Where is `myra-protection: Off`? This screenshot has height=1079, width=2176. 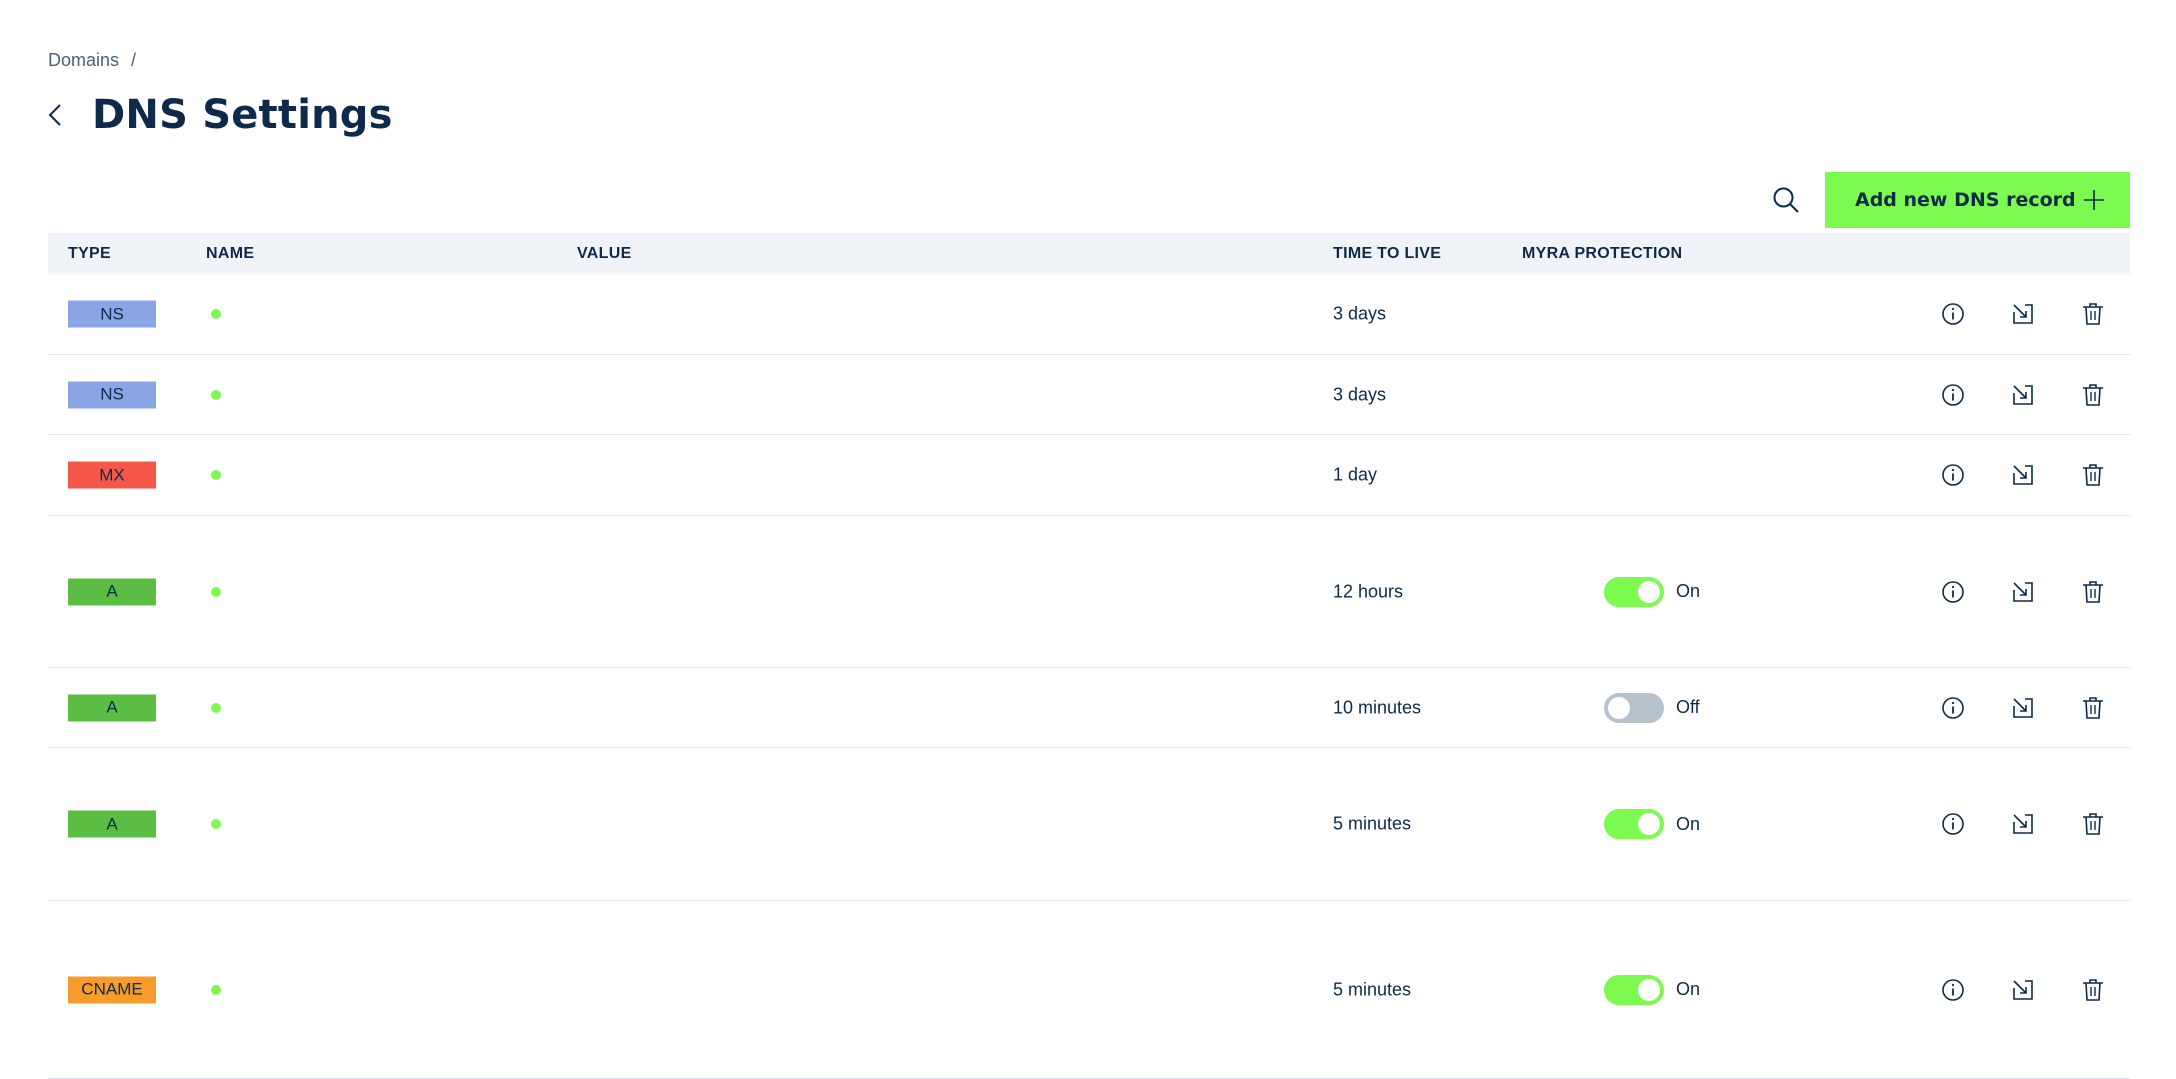 myra-protection: Off is located at coordinates (1652, 707).